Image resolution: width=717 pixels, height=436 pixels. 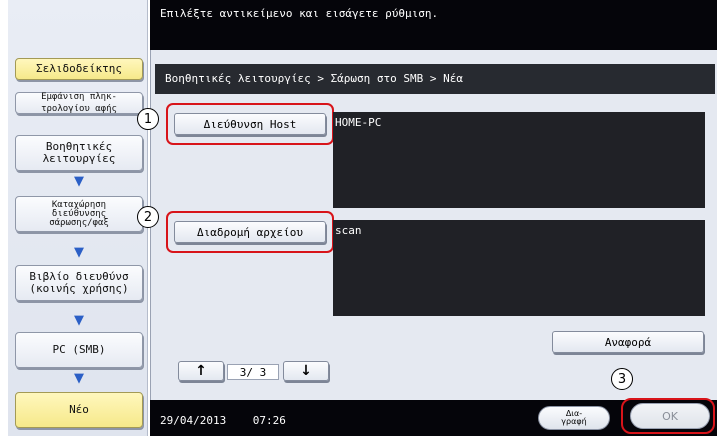 I want to click on file-path-field: scan, so click(x=519, y=268).